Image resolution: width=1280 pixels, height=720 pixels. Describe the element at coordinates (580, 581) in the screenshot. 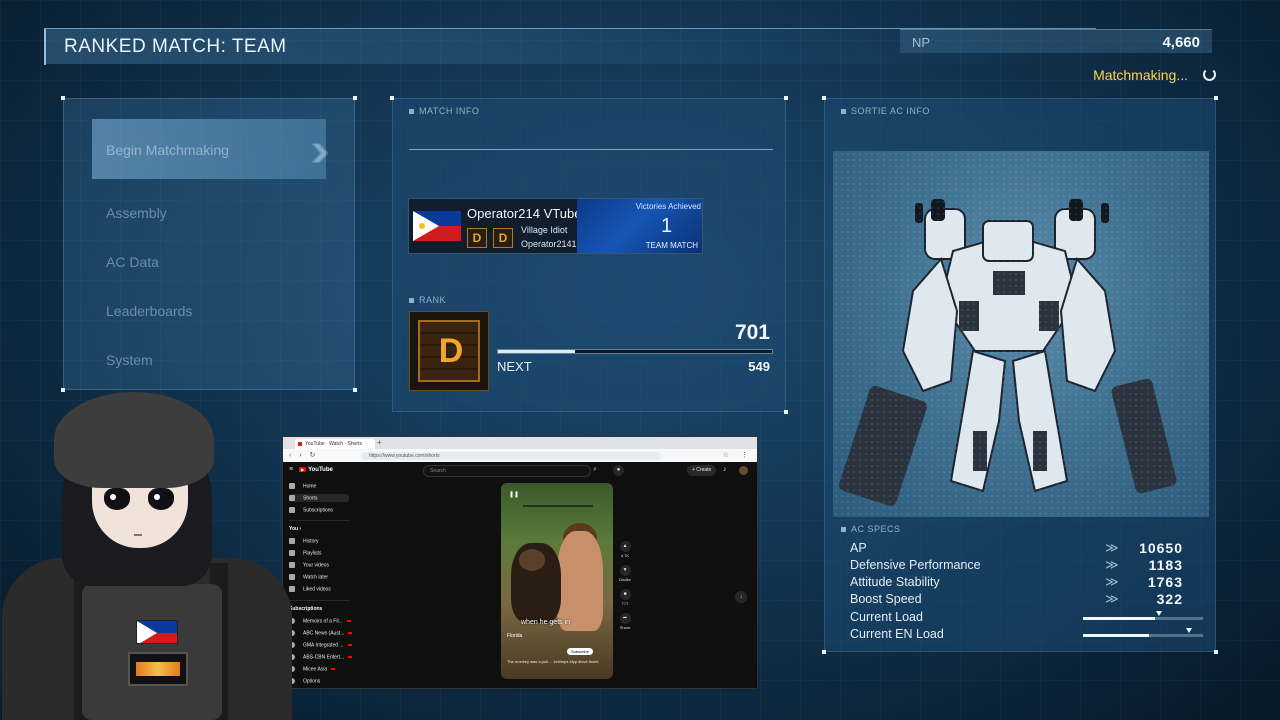

I see `video-person` at that location.